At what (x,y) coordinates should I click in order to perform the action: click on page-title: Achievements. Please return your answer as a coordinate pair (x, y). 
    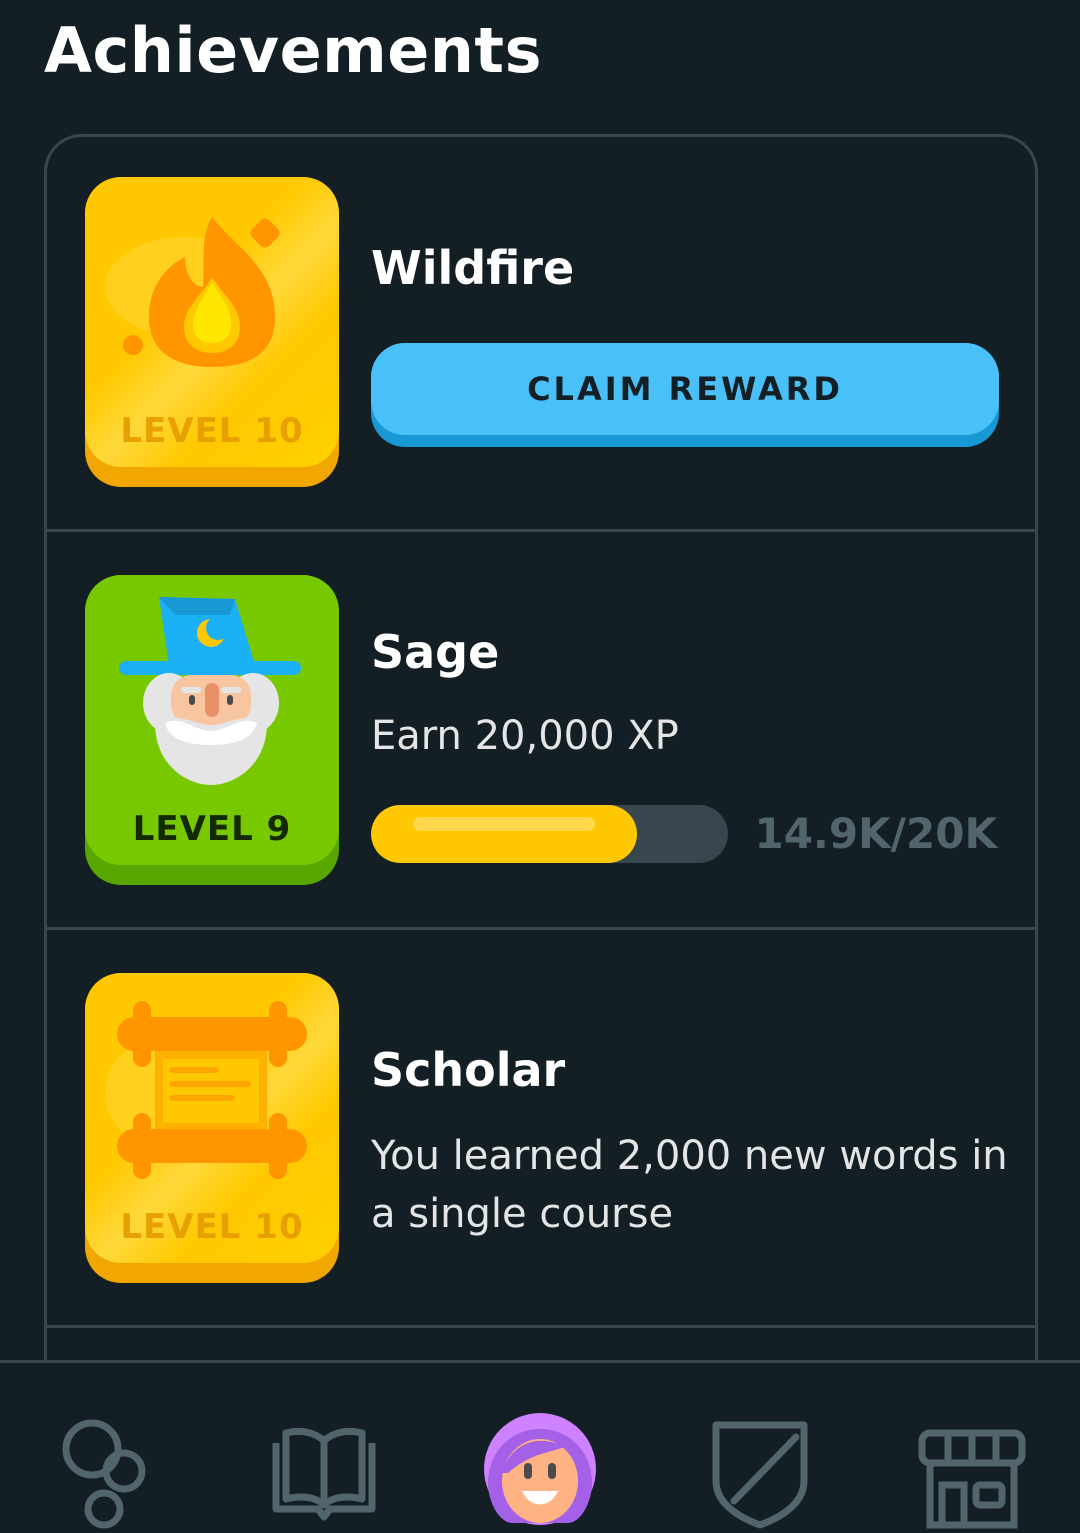
    Looking at the image, I should click on (293, 50).